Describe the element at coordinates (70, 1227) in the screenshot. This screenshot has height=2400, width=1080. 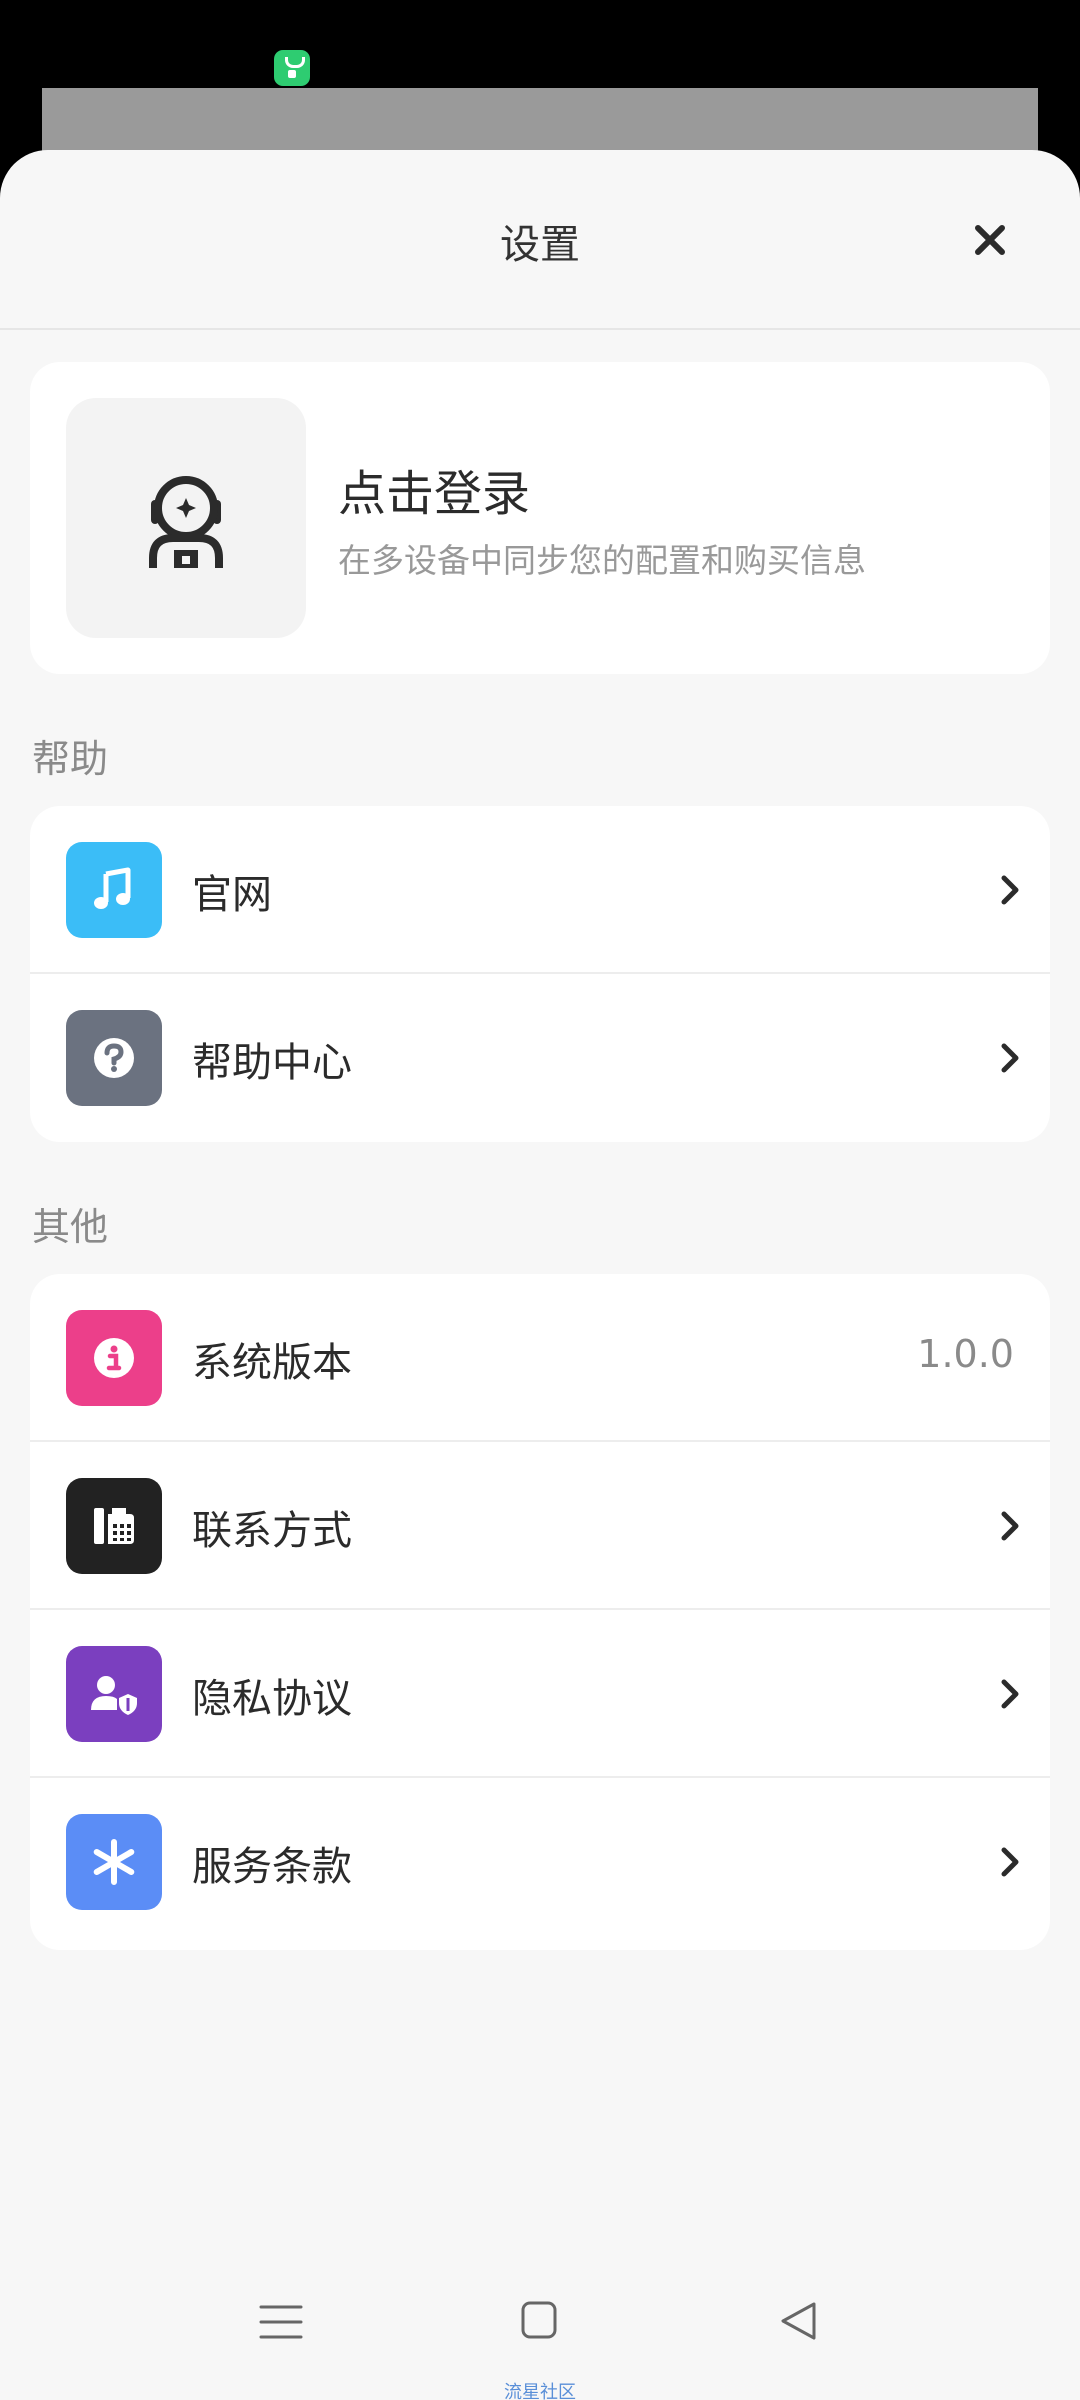
I see `section-label-other: 其他` at that location.